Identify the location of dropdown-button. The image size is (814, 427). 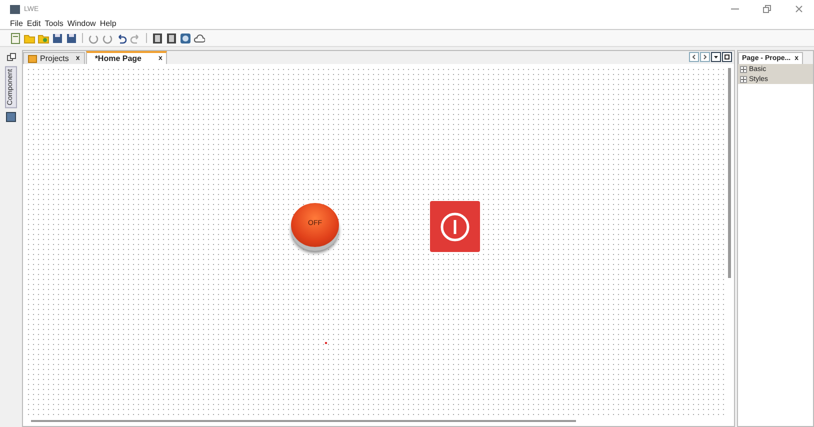
(716, 57).